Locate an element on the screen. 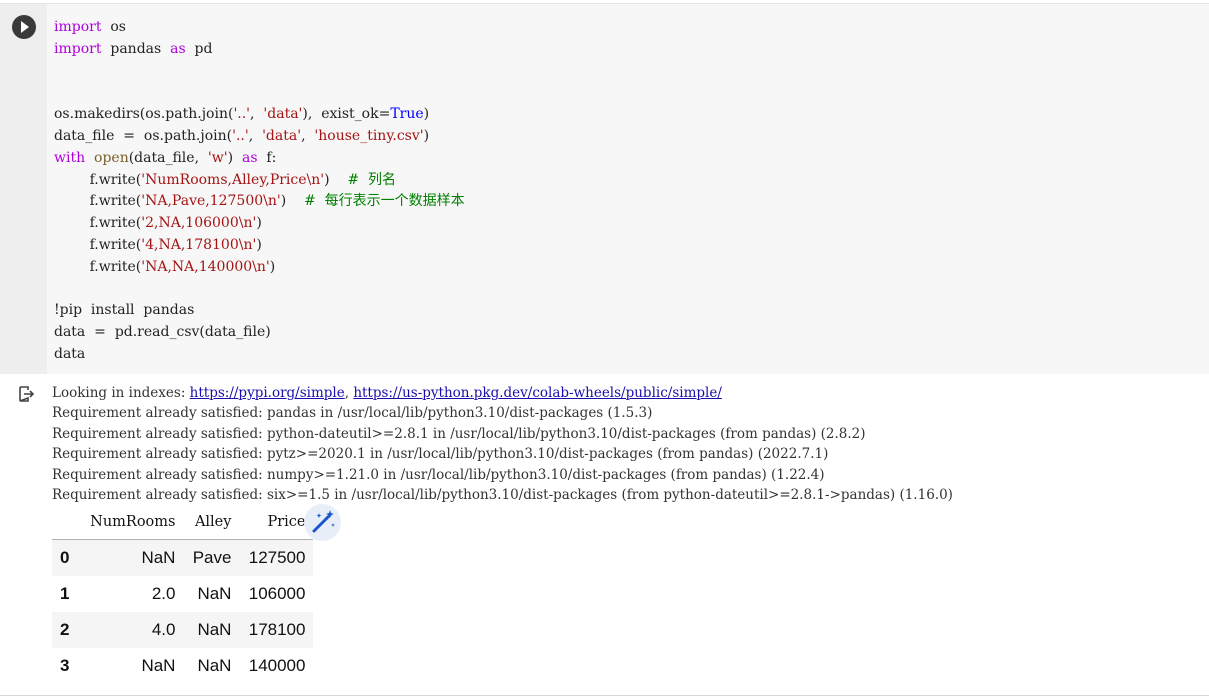 This screenshot has width=1209, height=698. code-line: import pandas as pd is located at coordinates (259, 50).